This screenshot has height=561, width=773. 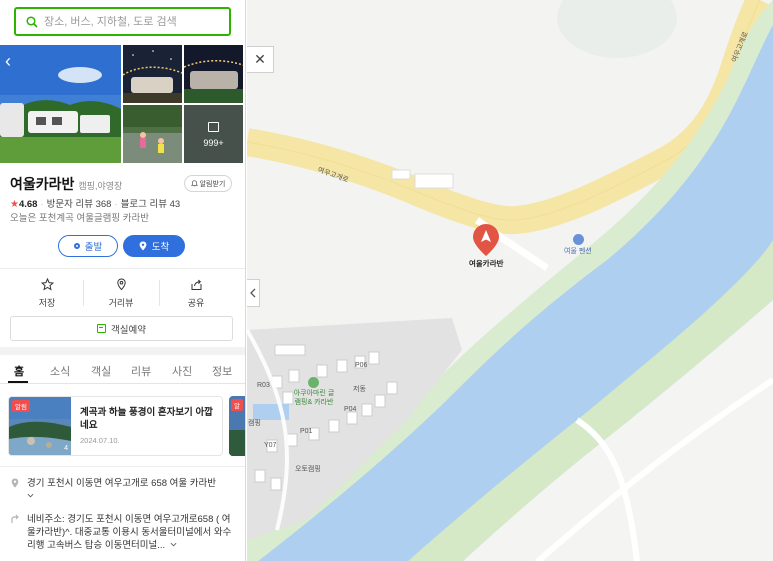 What do you see at coordinates (121, 303) in the screenshot?
I see `street-view-label: 거리뷰` at bounding box center [121, 303].